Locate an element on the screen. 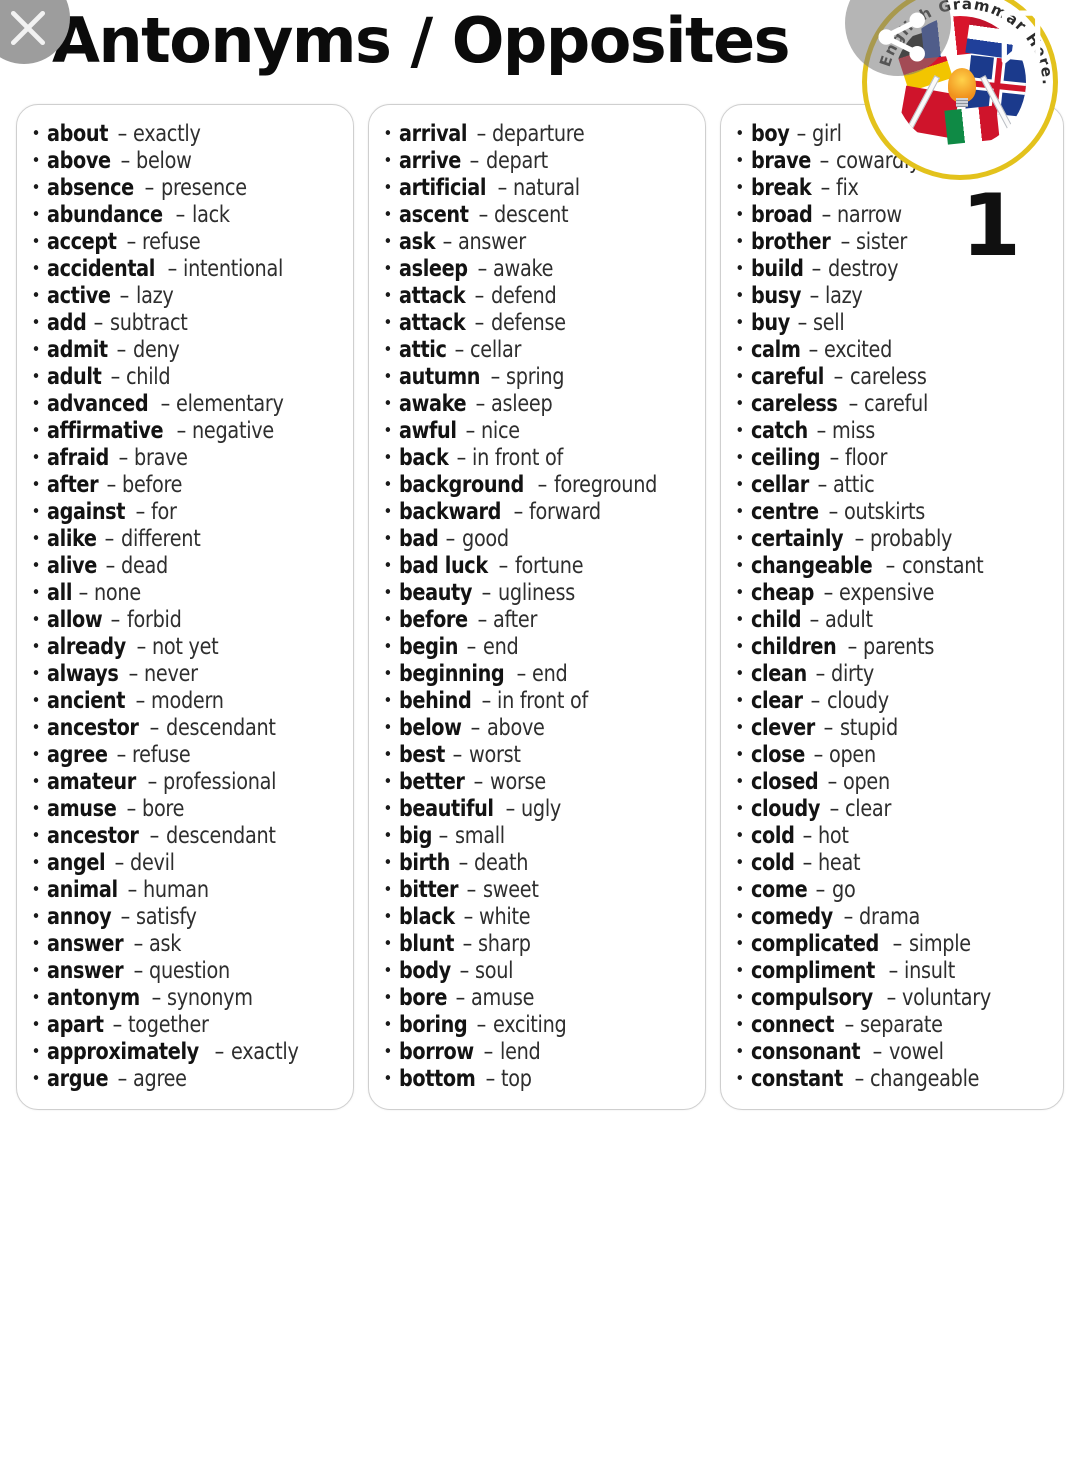  antonym-pair-item: • advanced – elementary is located at coordinates (184, 404).